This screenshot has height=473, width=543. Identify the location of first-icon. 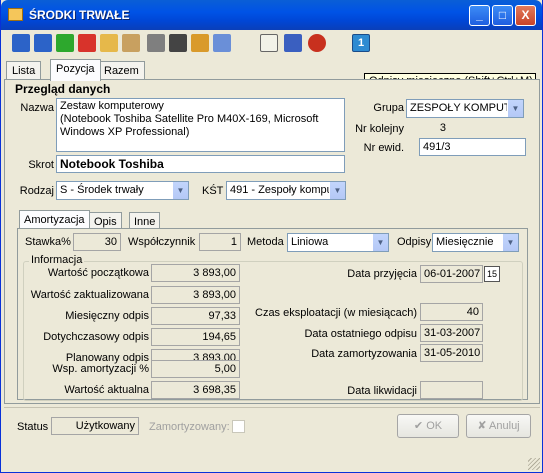
(21, 43).